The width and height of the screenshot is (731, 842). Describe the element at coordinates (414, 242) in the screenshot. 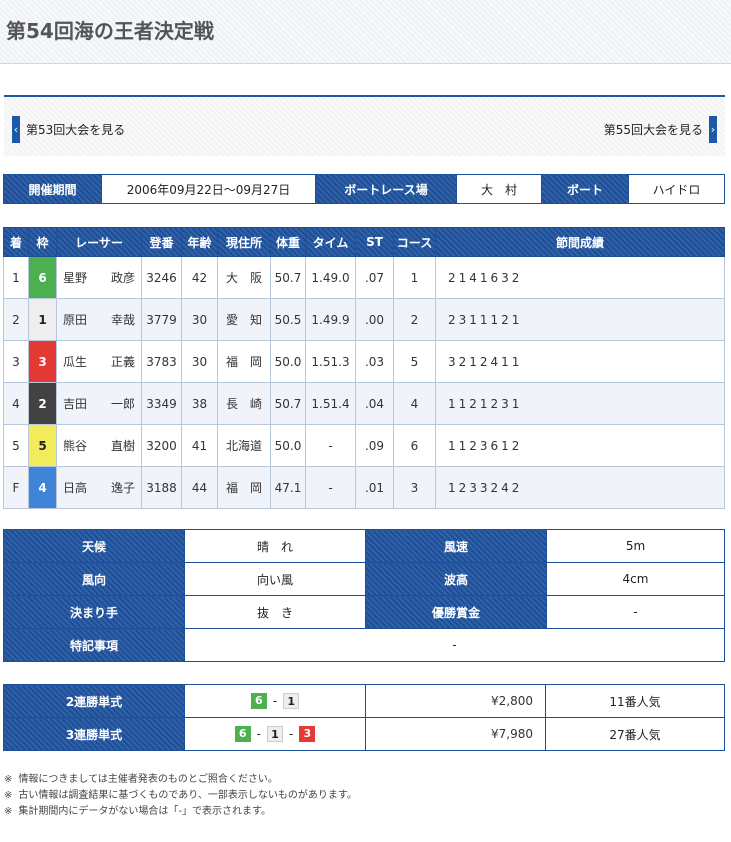

I see `col-course: コース` at that location.